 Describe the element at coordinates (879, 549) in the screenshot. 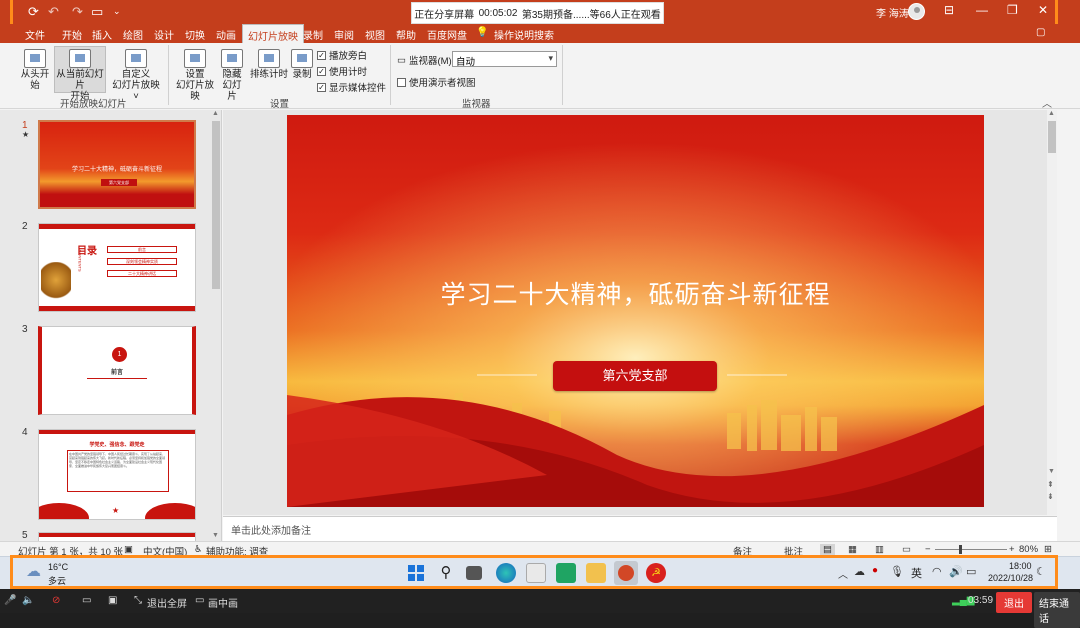

I see `reading-view-icon: ▥` at that location.